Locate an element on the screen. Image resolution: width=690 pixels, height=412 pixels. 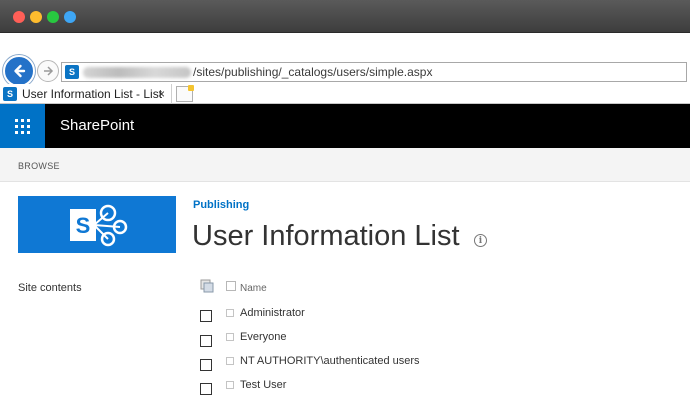
item-name-link: Administrator is located at coordinates (272, 313).